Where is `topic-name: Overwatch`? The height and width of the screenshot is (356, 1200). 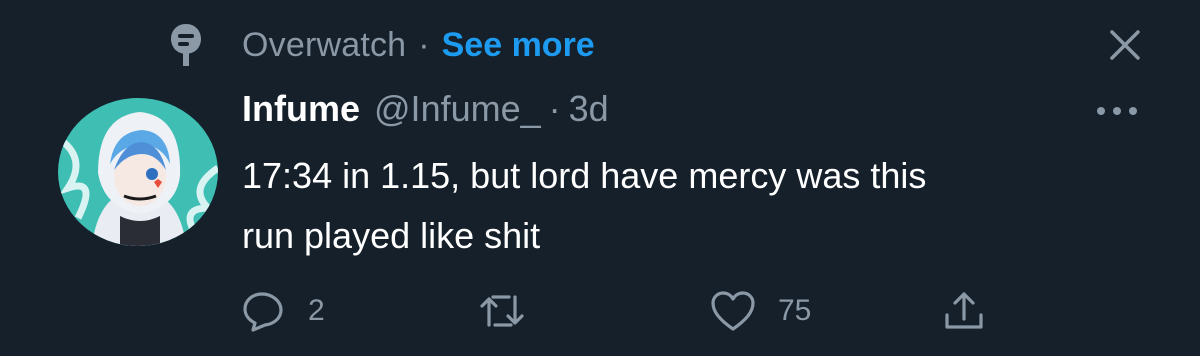 topic-name: Overwatch is located at coordinates (324, 45).